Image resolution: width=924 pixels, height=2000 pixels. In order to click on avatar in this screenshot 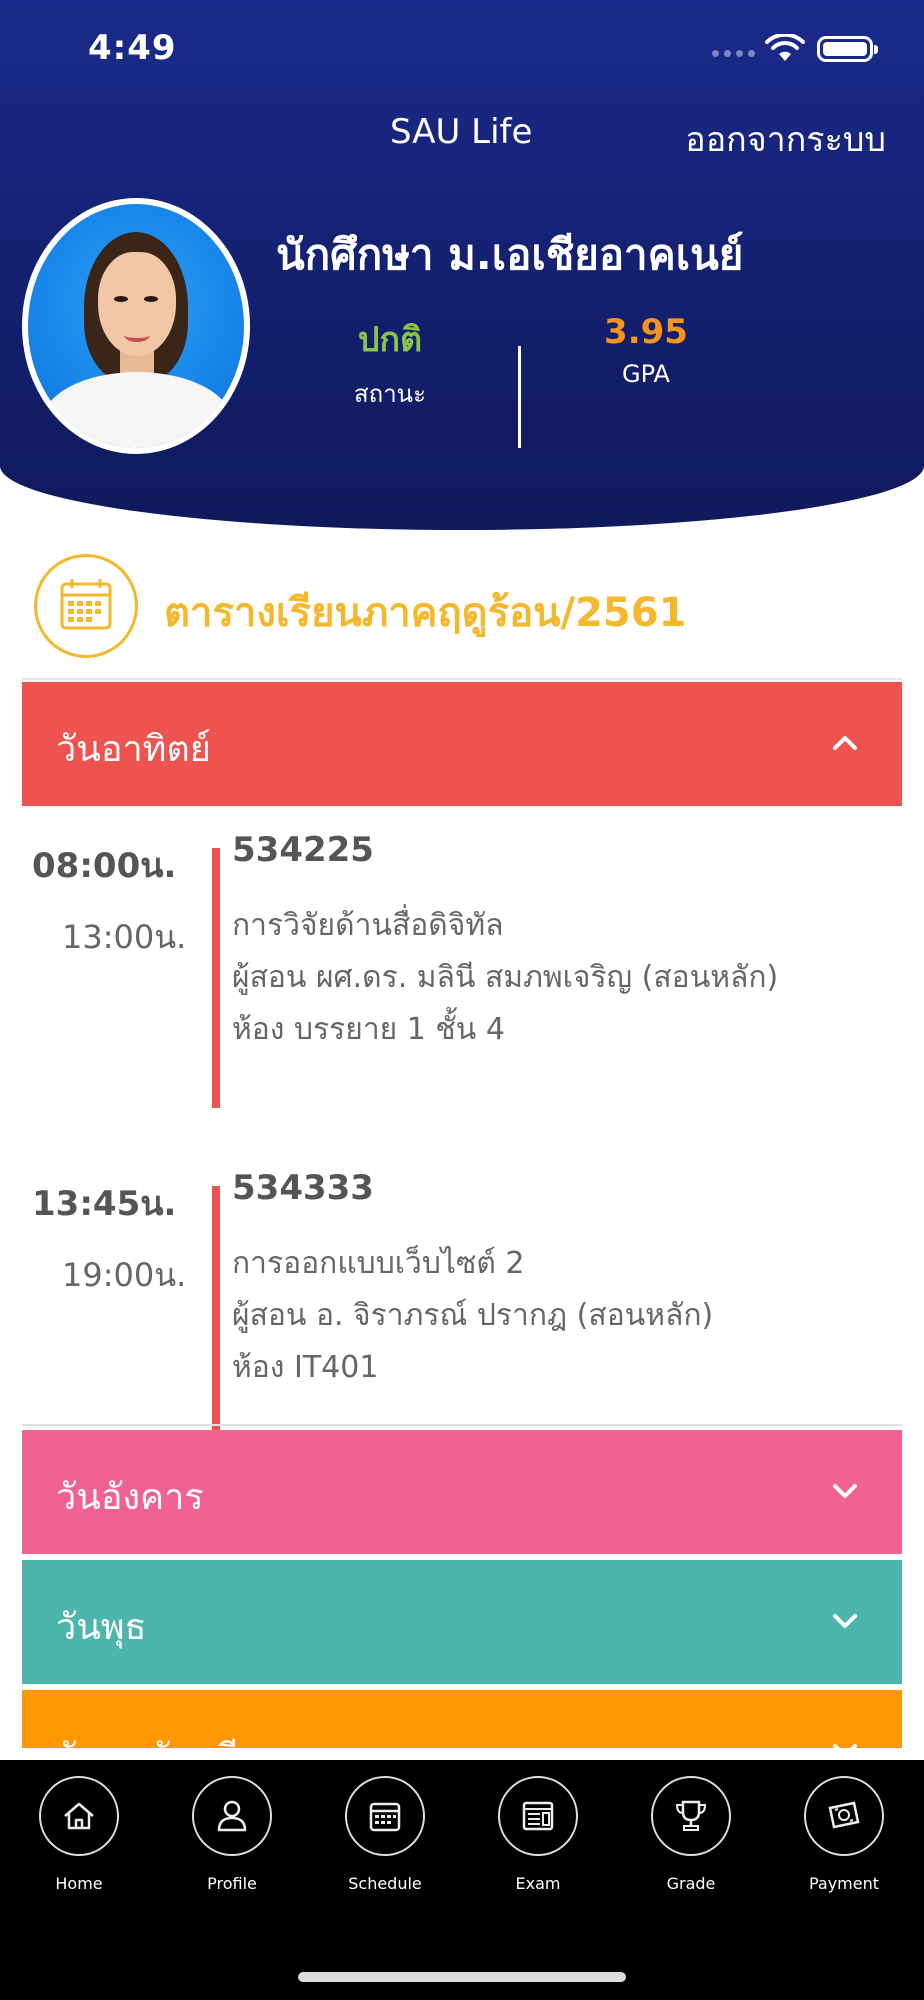, I will do `click(136, 326)`.